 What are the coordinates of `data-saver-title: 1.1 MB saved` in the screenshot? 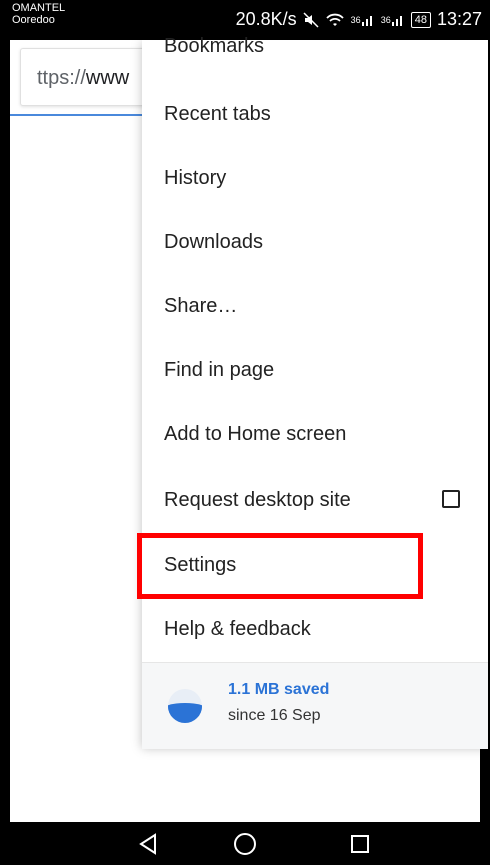 It's located at (279, 689).